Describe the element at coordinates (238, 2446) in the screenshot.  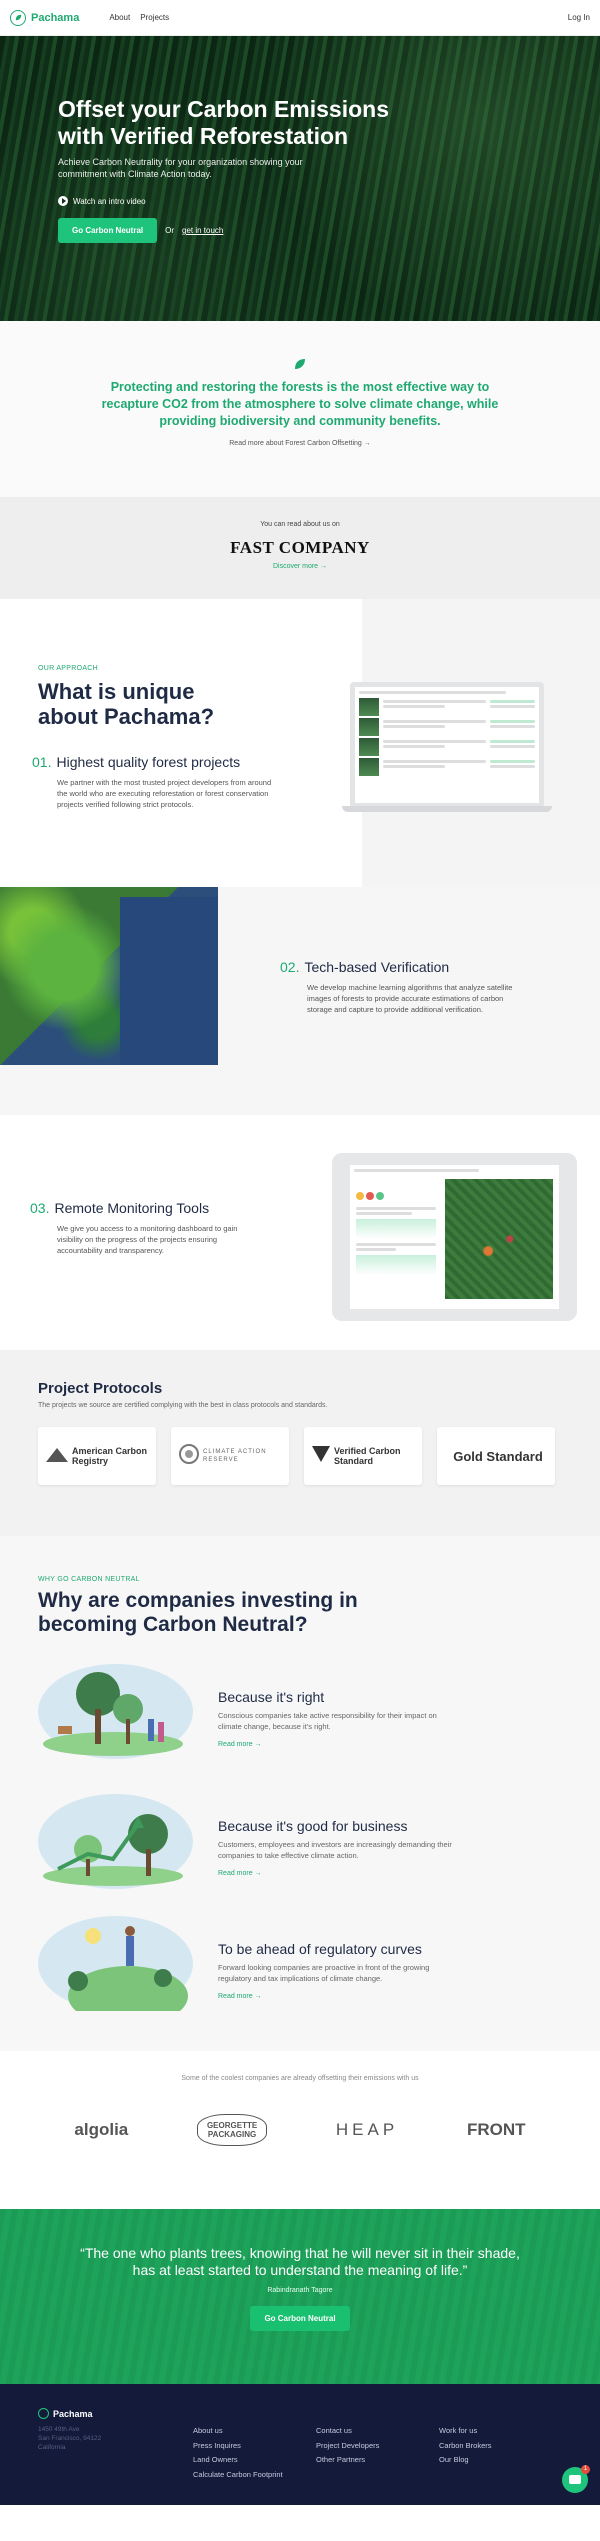
I see `footer-link: Press Inquires` at that location.